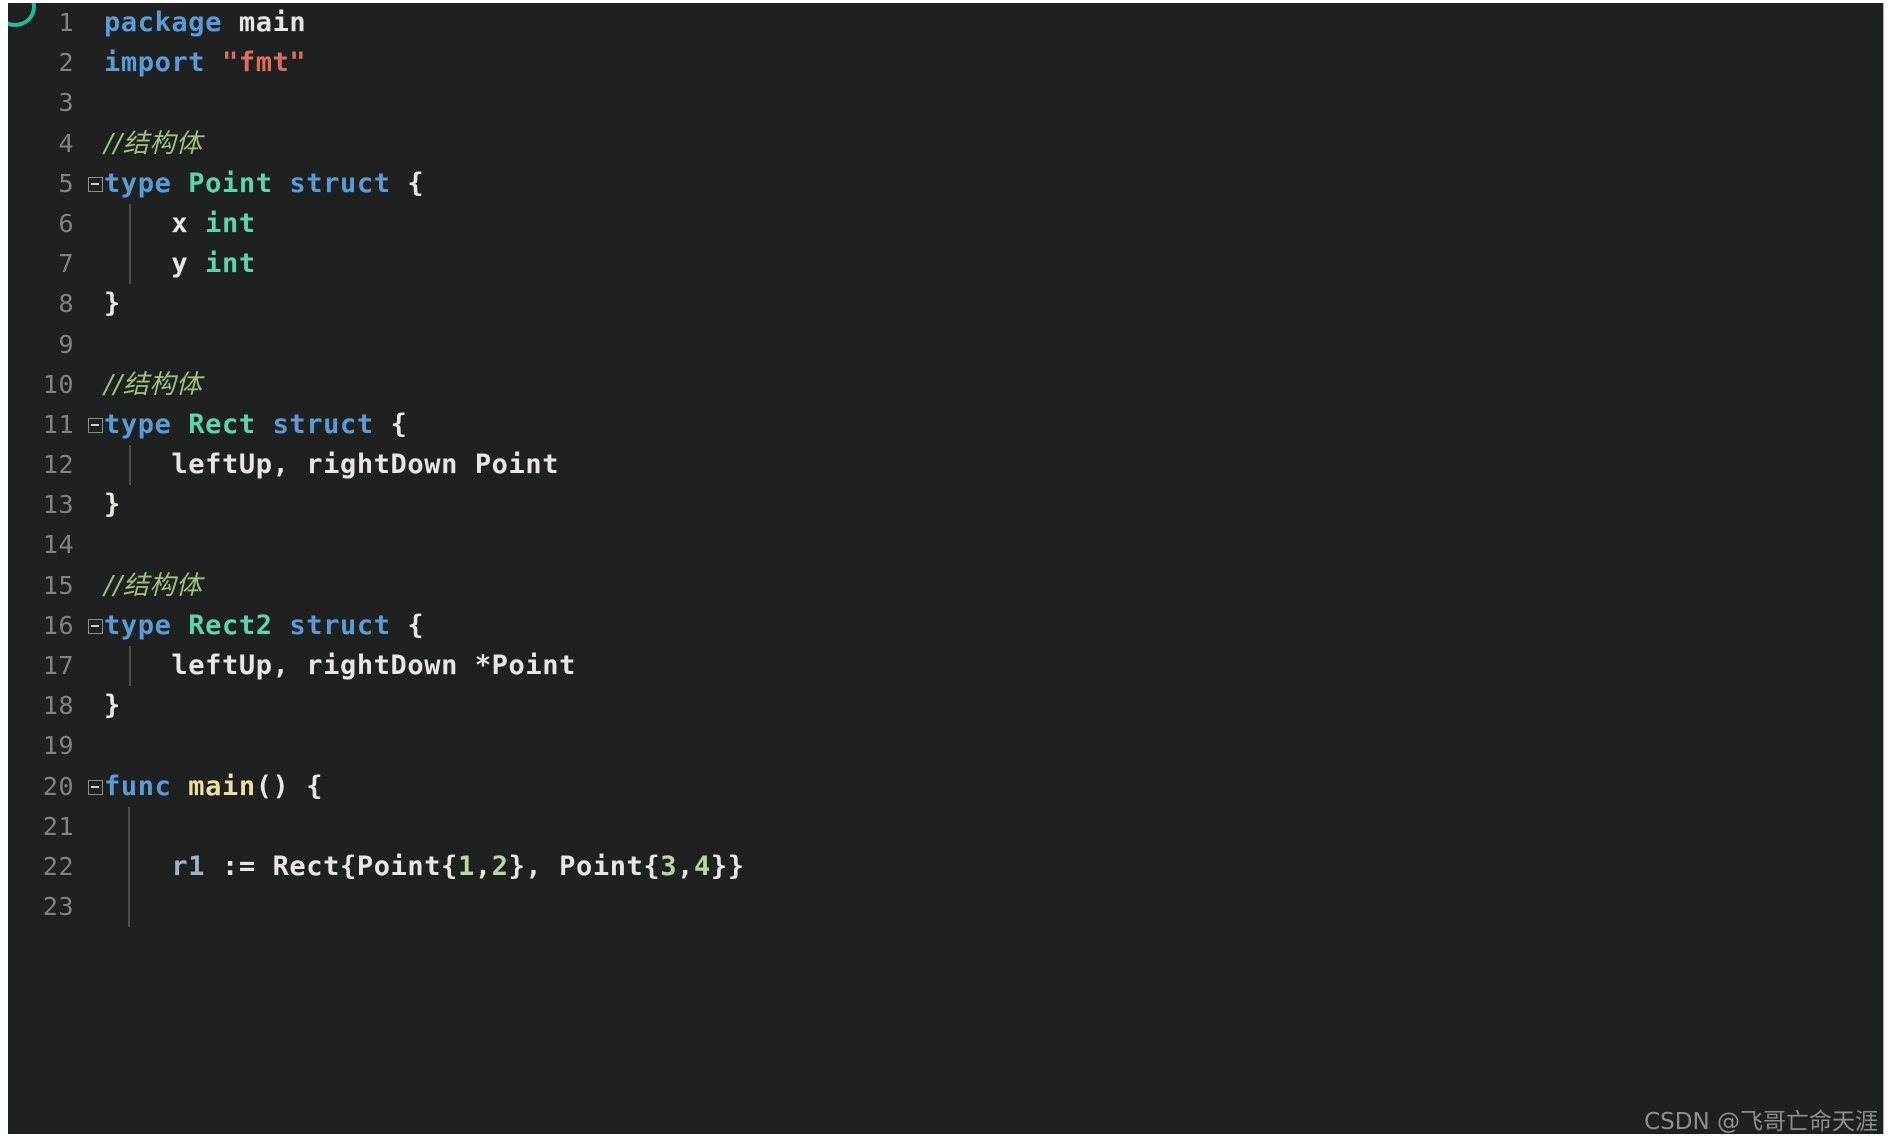 The width and height of the screenshot is (1892, 1140). Describe the element at coordinates (58, 424) in the screenshot. I see `line-number: 11` at that location.